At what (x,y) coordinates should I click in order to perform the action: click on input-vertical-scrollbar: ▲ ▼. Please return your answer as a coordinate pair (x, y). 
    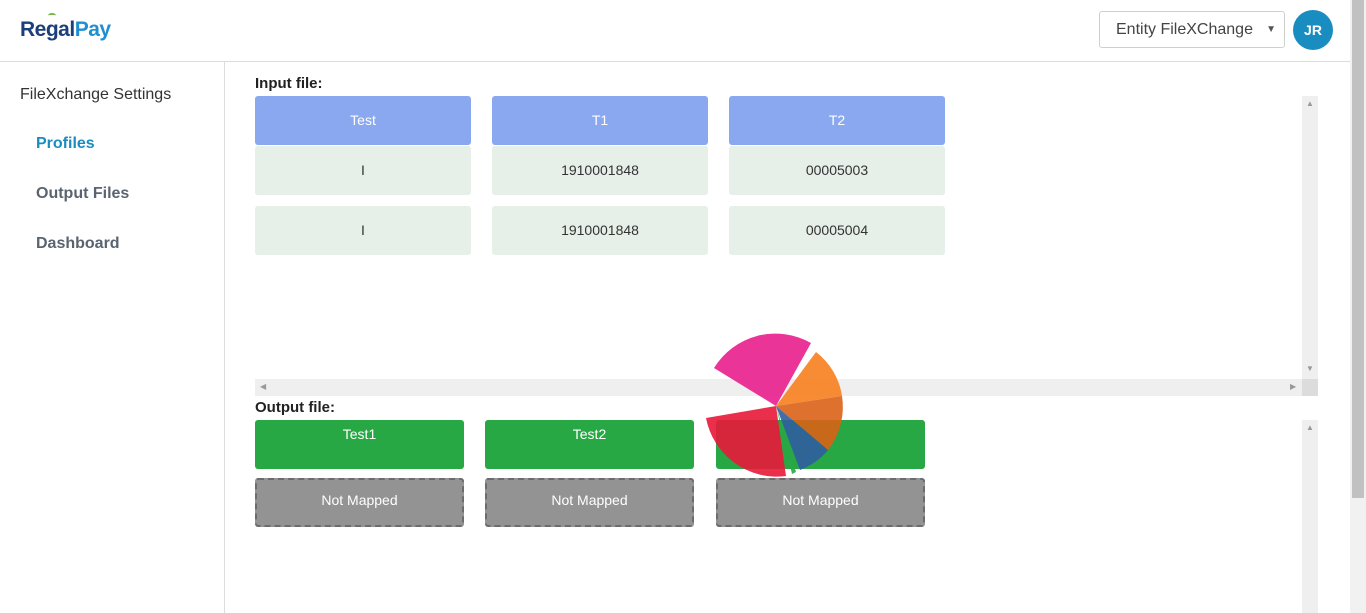
    Looking at the image, I should click on (1310, 237).